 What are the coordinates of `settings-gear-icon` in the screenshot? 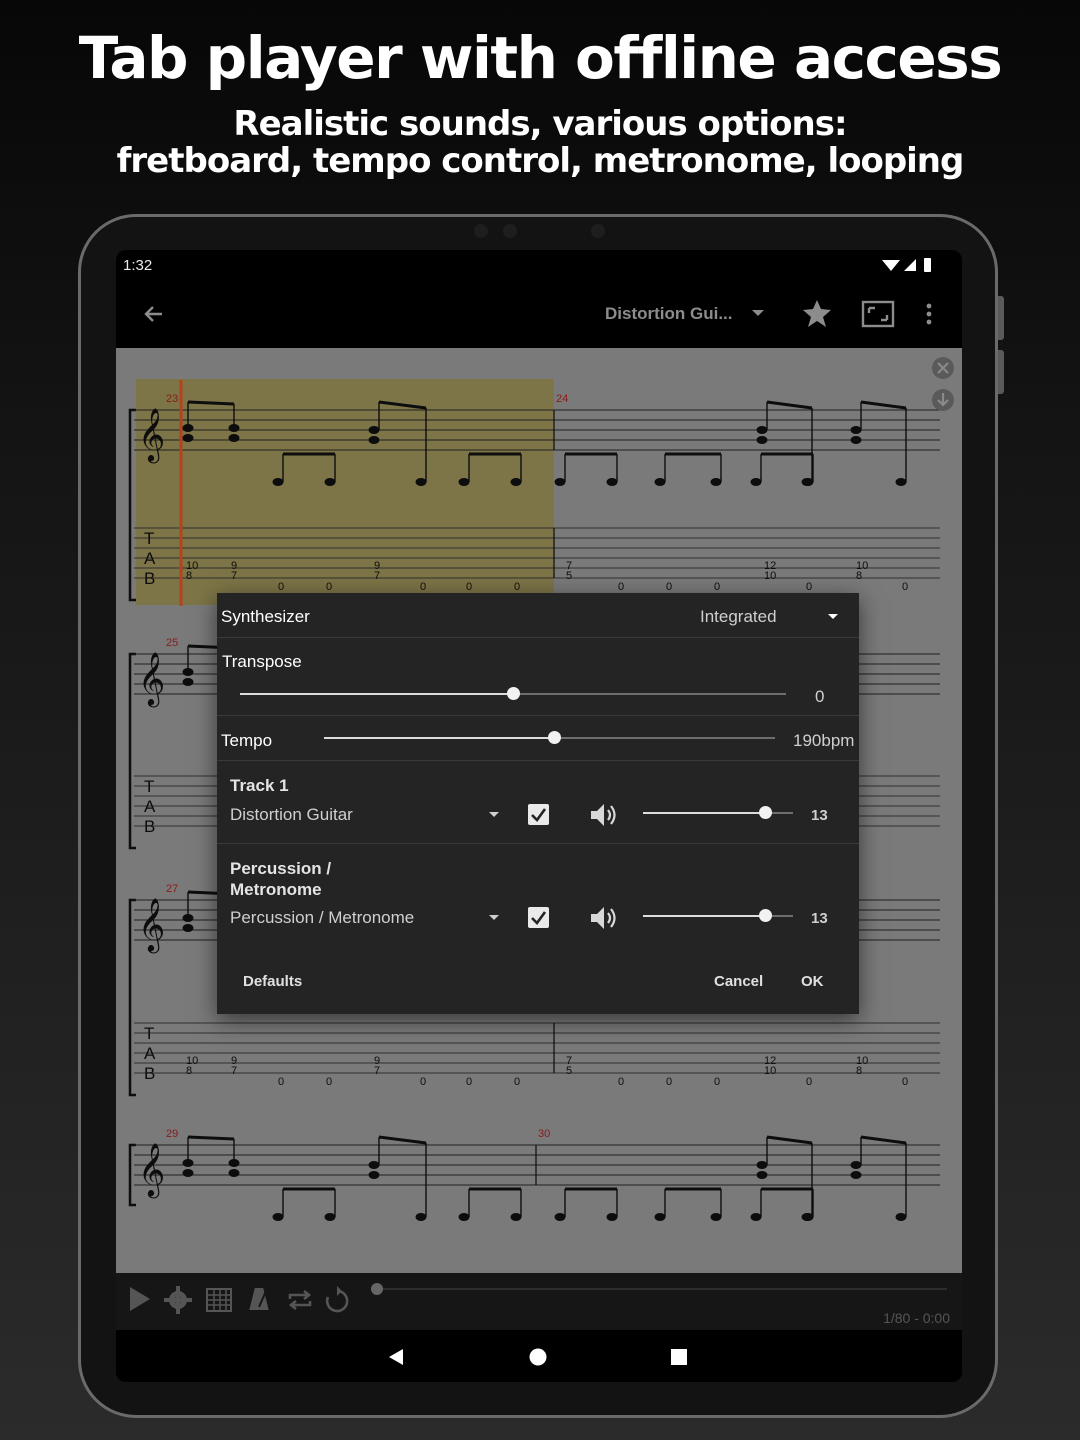 It's located at (178, 1300).